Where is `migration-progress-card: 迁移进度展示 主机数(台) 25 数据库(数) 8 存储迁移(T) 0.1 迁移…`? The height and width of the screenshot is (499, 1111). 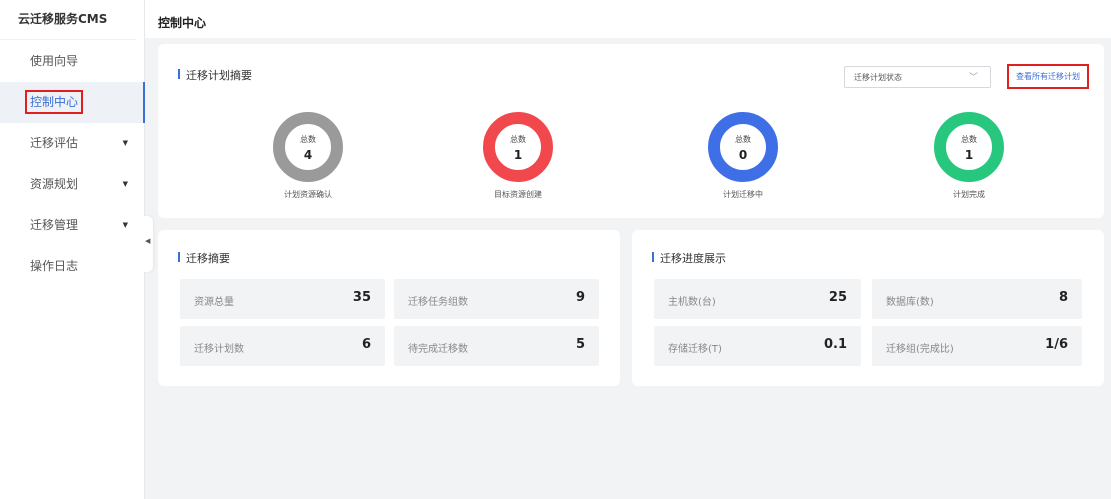
migration-progress-card: 迁移进度展示 主机数(台) 25 数据库(数) 8 存储迁移(T) 0.1 迁移… is located at coordinates (868, 308).